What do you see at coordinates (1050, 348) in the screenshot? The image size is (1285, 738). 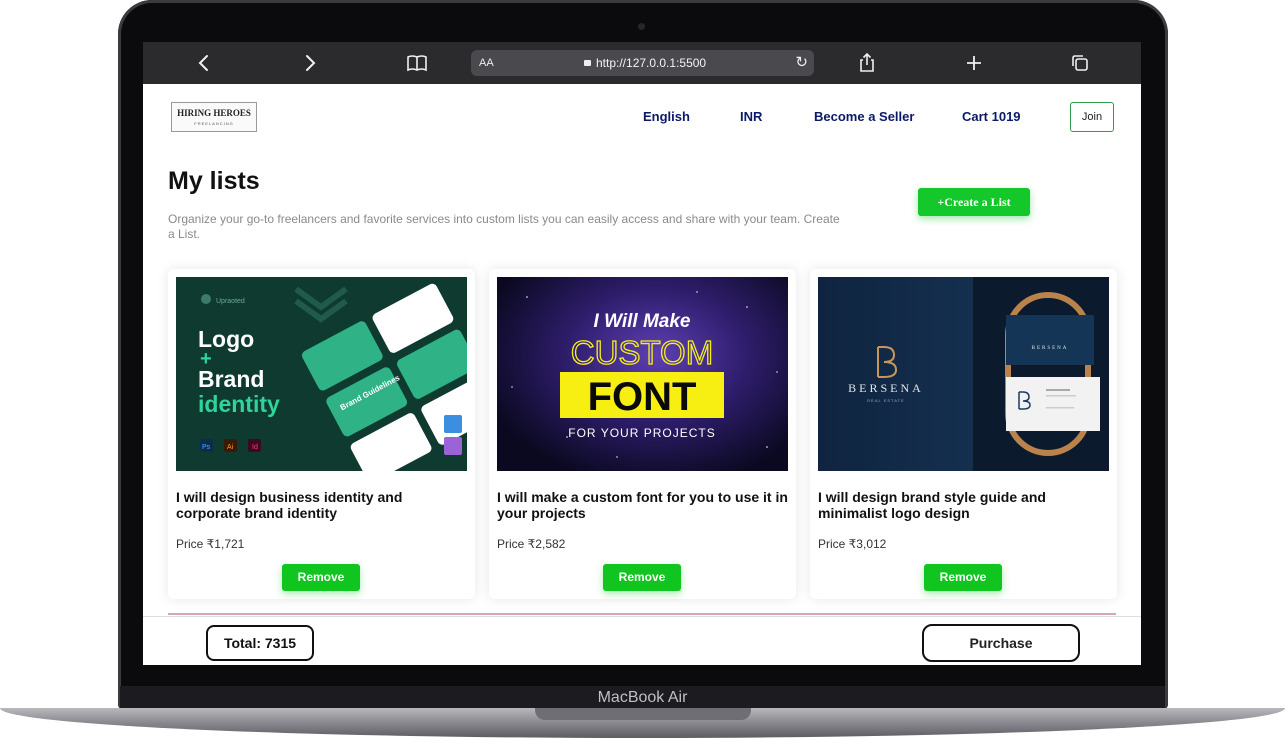 I see `svg-text: BERSENA` at bounding box center [1050, 348].